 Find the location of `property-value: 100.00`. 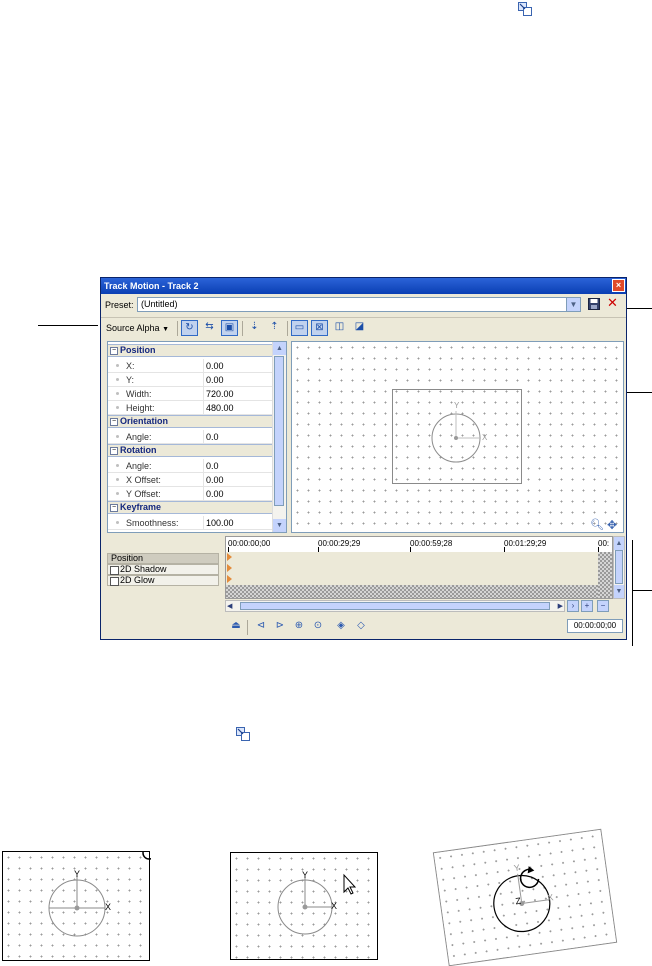

property-value: 100.00 is located at coordinates (220, 523).